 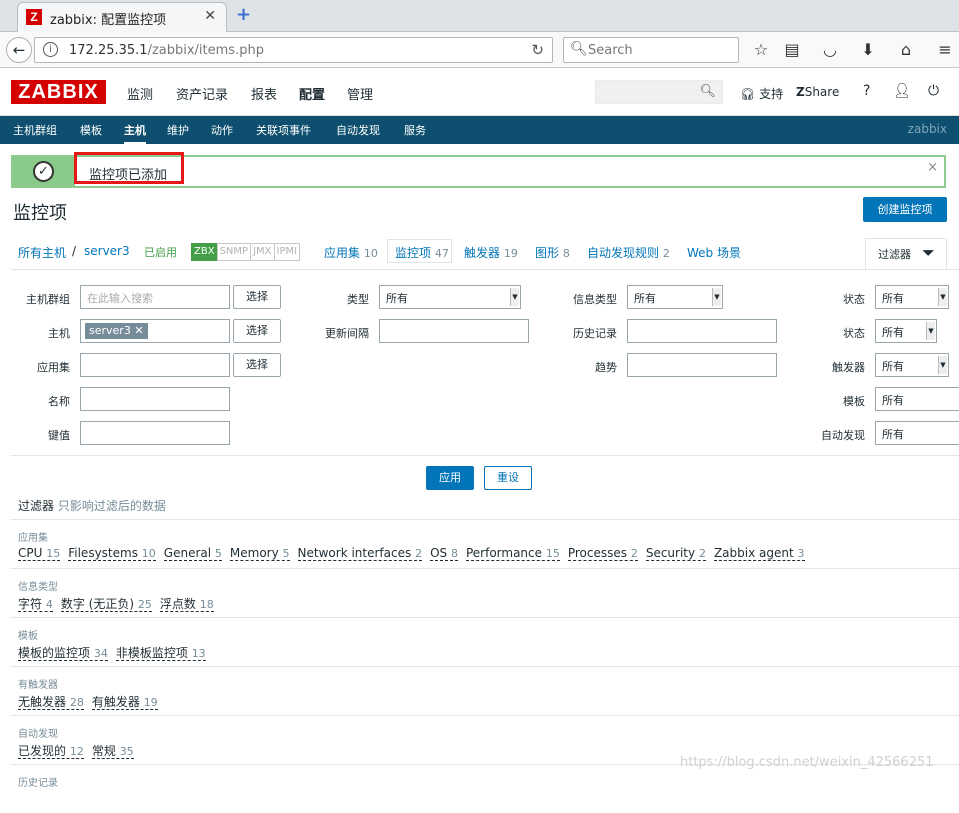 What do you see at coordinates (450, 478) in the screenshot?
I see `apply-button: 应用` at bounding box center [450, 478].